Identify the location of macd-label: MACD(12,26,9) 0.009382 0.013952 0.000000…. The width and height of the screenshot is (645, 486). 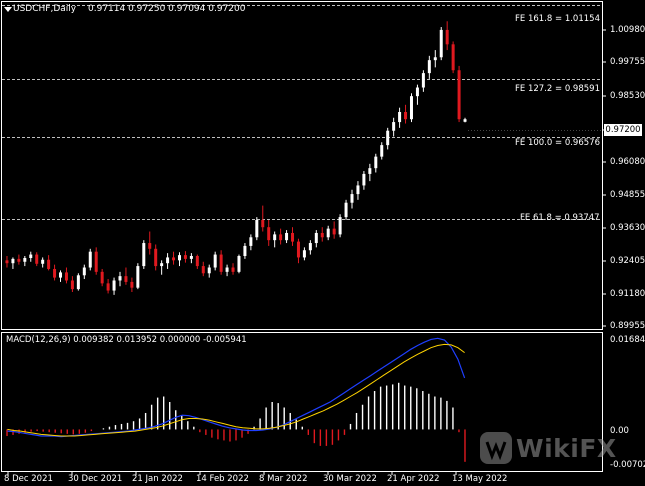
(126, 340).